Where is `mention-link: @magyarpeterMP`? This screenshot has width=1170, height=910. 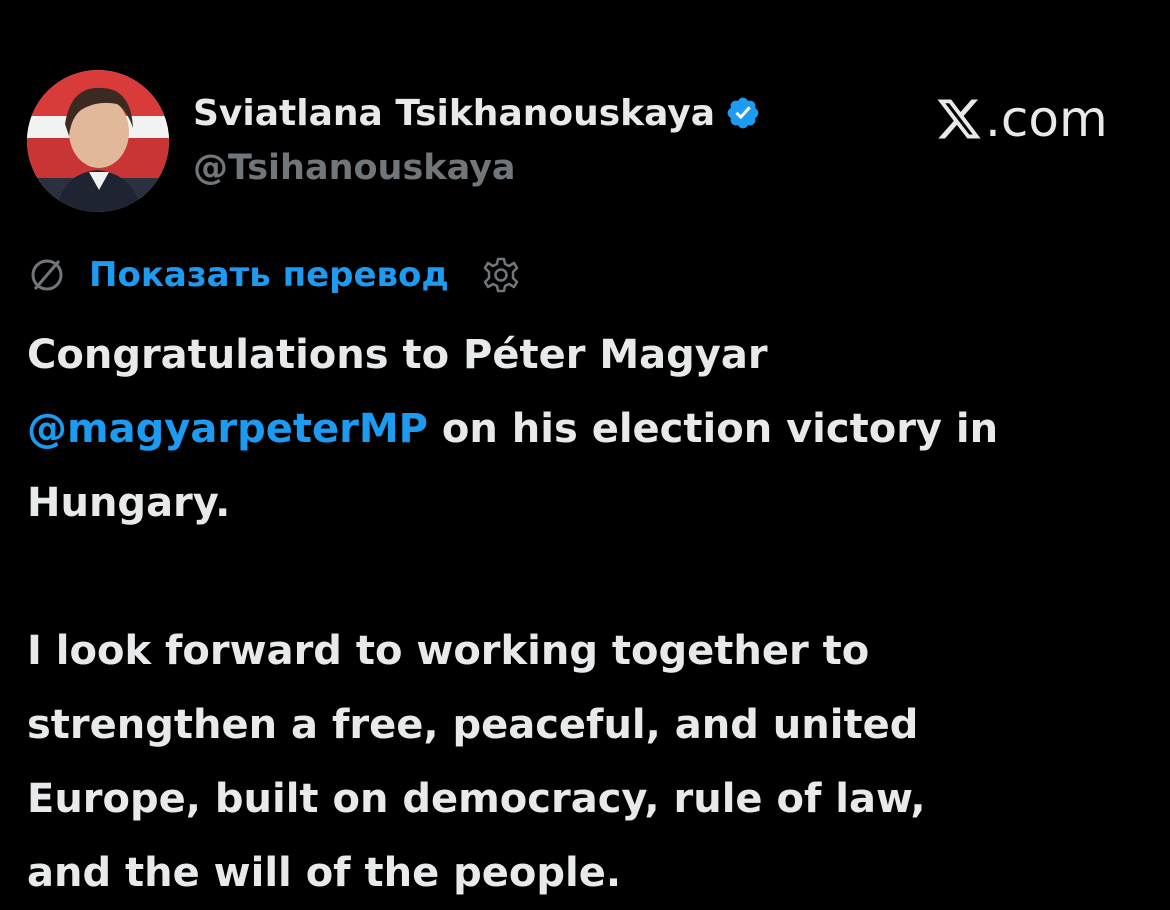 mention-link: @magyarpeterMP is located at coordinates (227, 429).